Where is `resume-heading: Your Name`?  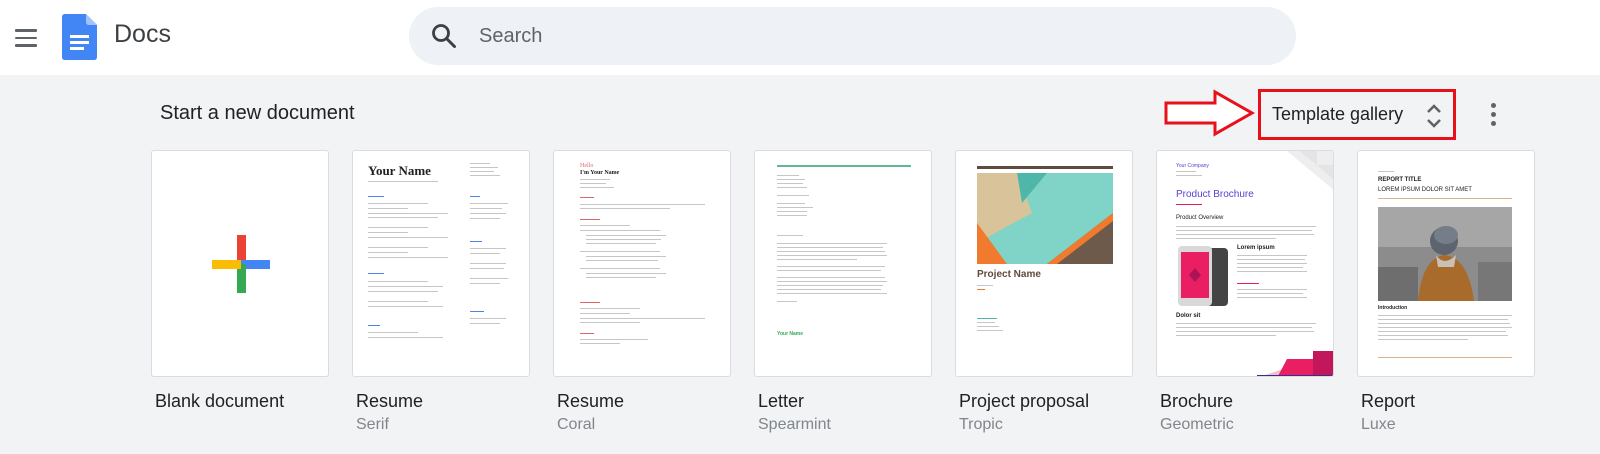
resume-heading: Your Name is located at coordinates (399, 170).